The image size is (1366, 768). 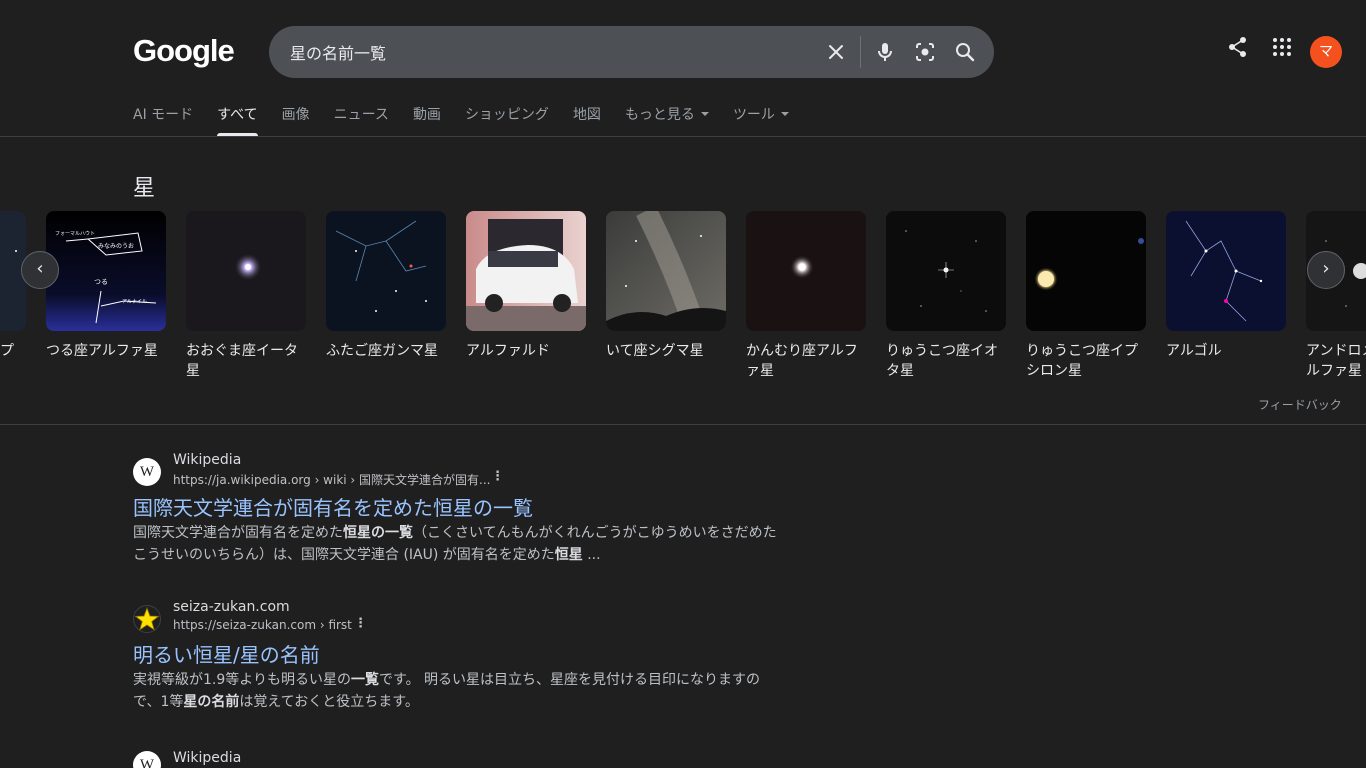 What do you see at coordinates (13, 296) in the screenshot?
I see `star-card: プ` at bounding box center [13, 296].